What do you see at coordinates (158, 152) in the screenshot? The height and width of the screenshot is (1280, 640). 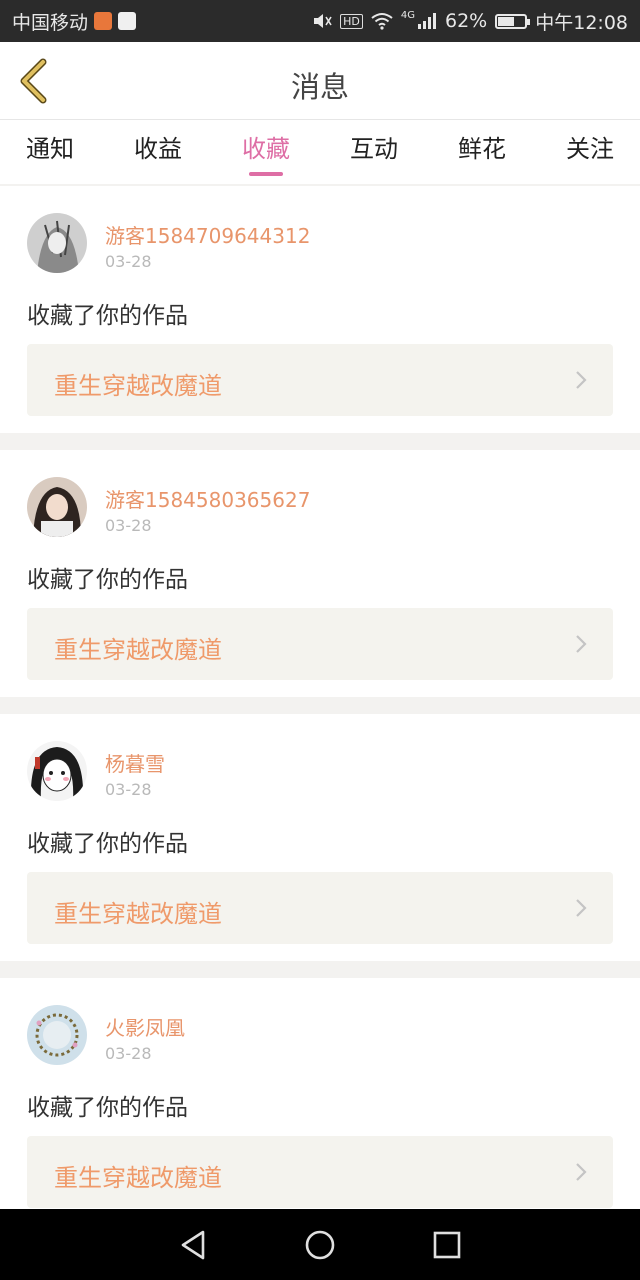 I see `tab-earnings: 收益` at bounding box center [158, 152].